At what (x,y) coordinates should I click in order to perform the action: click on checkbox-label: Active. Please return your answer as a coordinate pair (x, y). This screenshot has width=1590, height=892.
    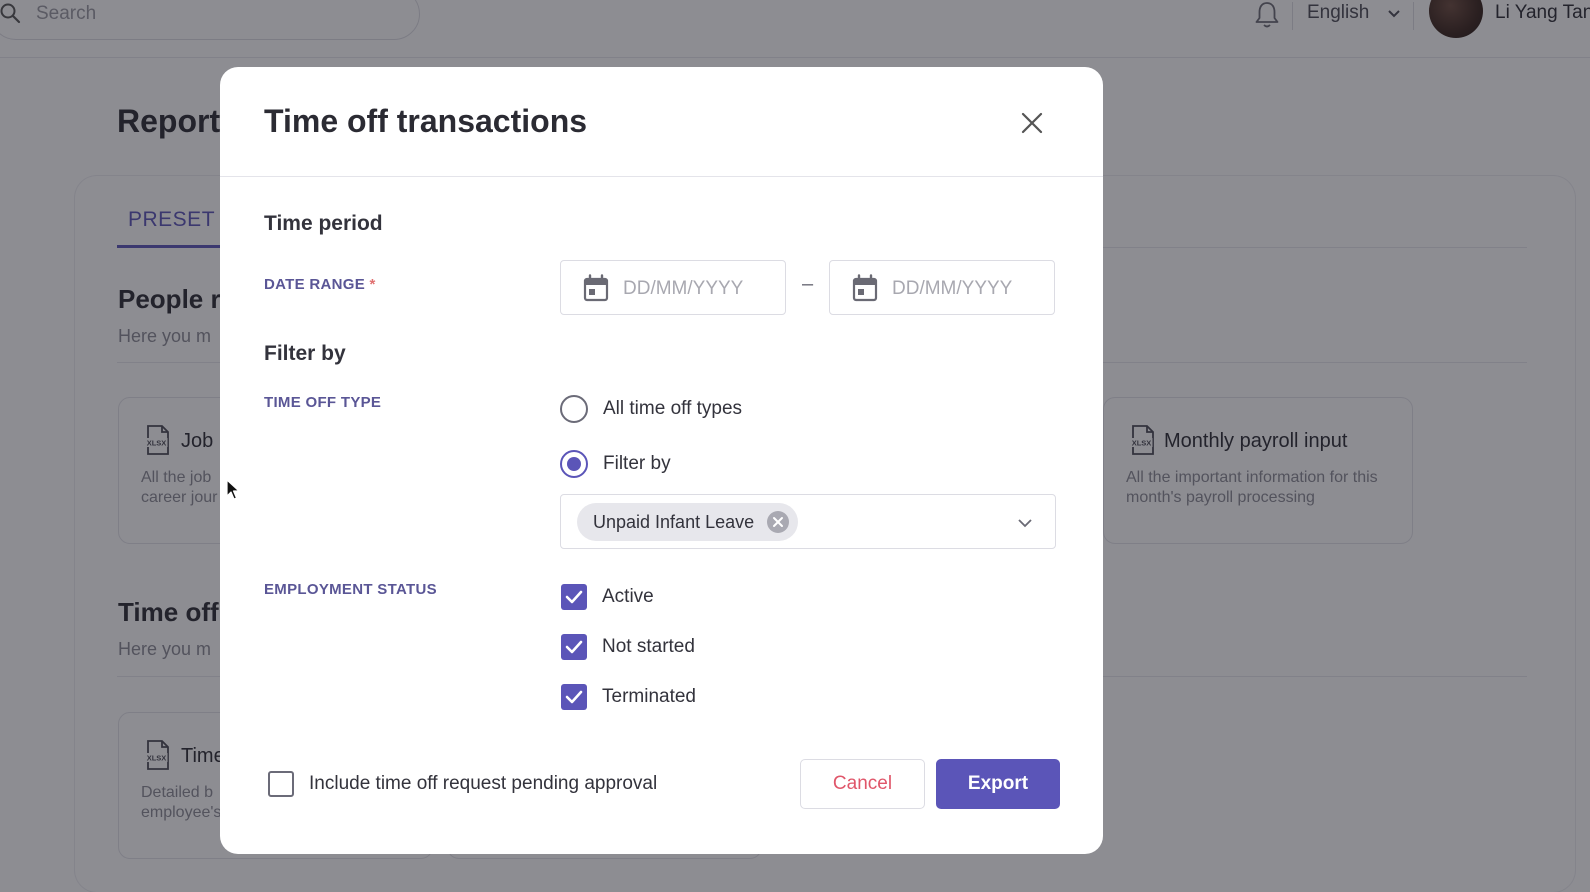
    Looking at the image, I should click on (628, 596).